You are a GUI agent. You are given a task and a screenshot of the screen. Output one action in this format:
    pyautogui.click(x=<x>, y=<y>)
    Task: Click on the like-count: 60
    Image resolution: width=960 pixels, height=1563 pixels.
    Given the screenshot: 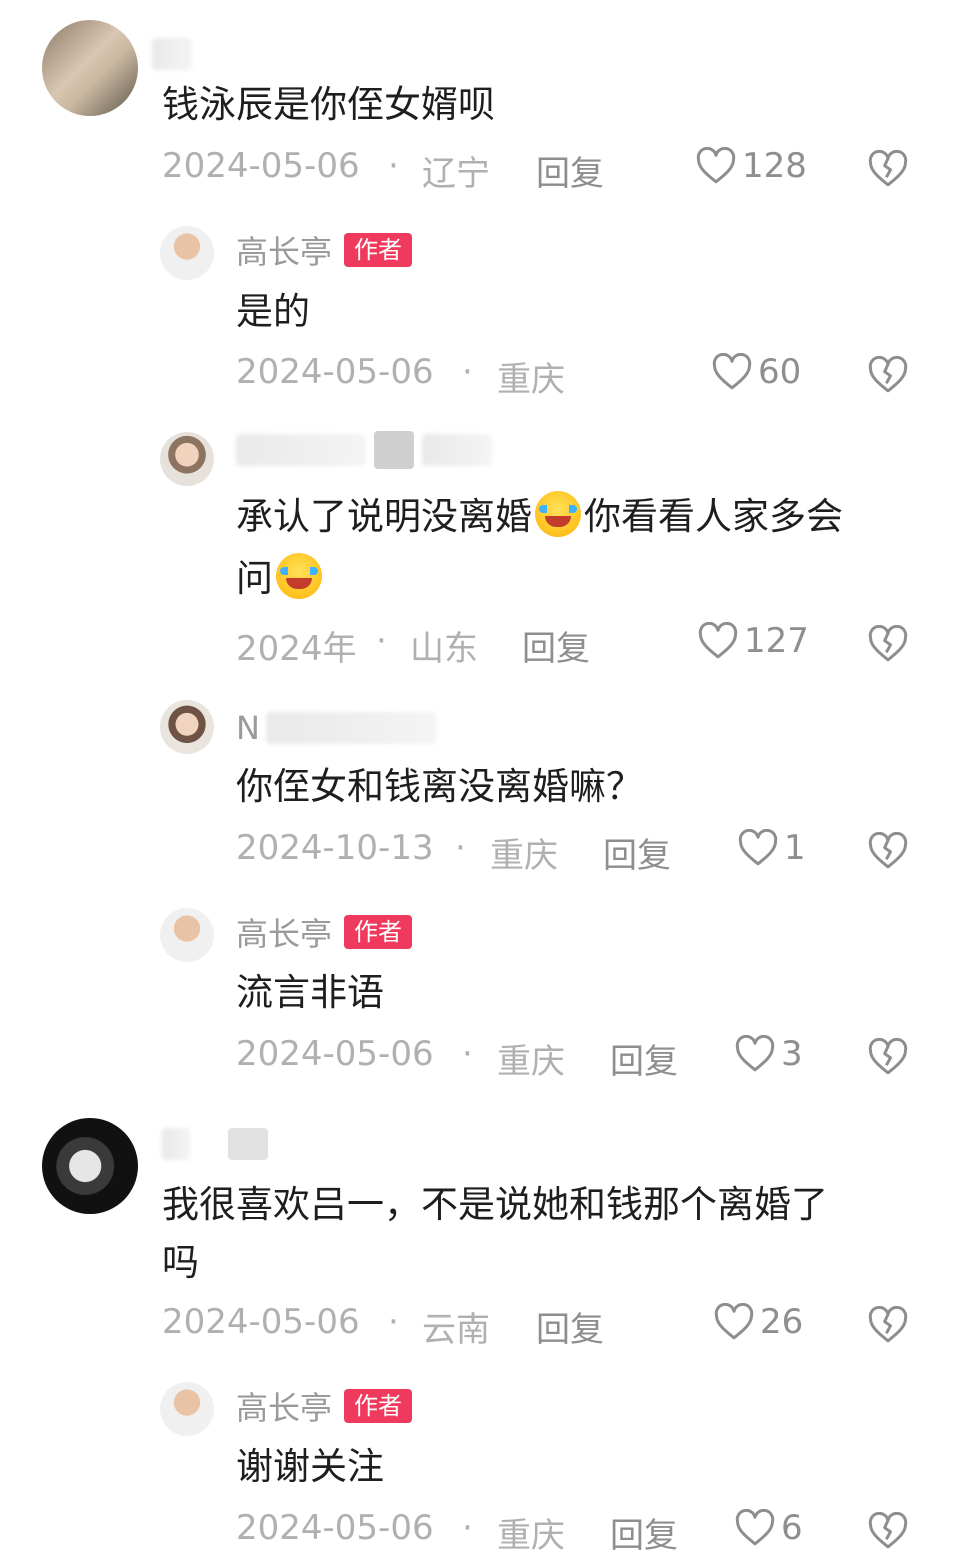 What is the action you would take?
    pyautogui.click(x=780, y=372)
    